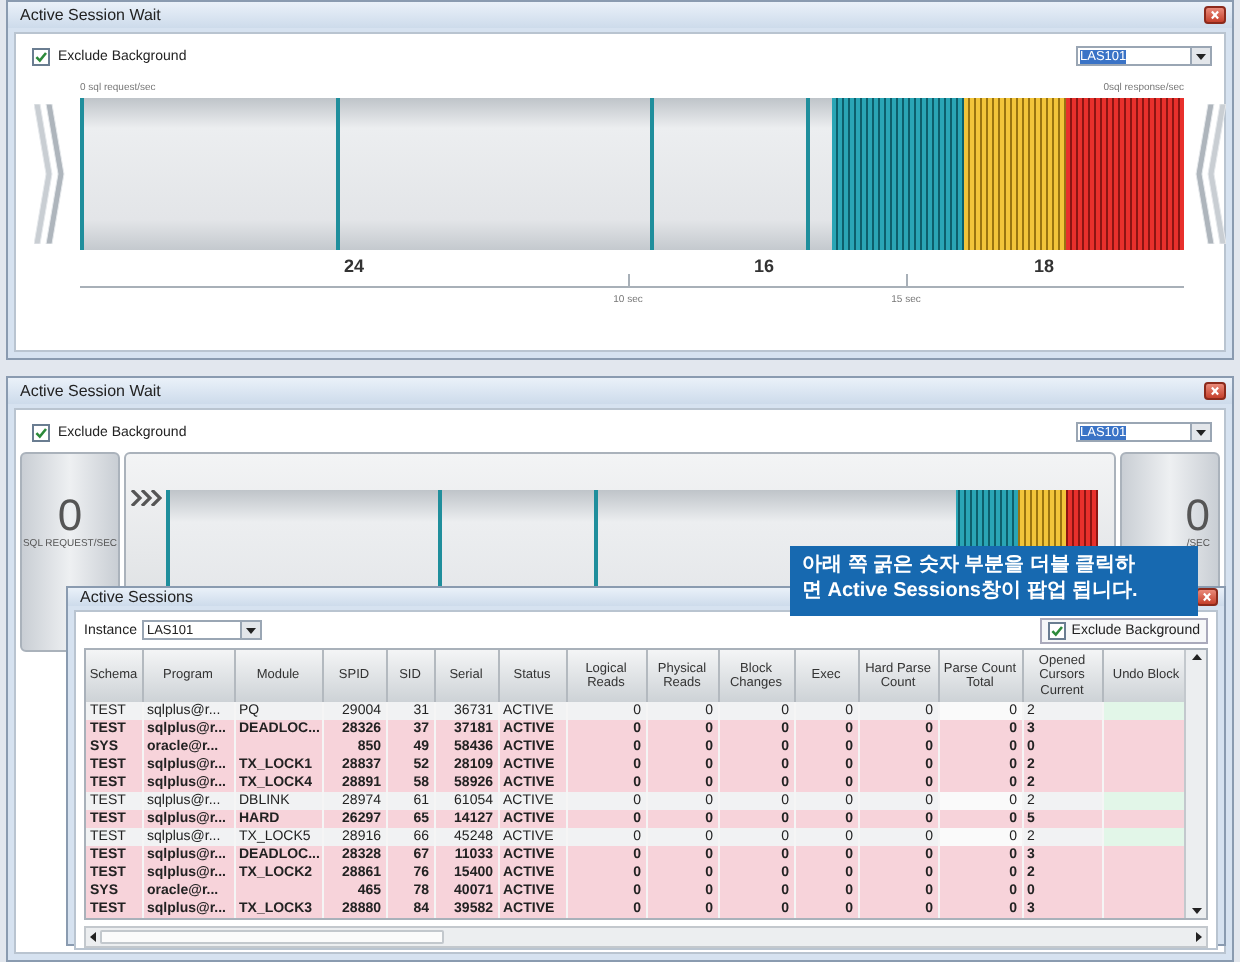 This screenshot has width=1240, height=962. I want to click on scroll-down-icon, so click(1196, 911).